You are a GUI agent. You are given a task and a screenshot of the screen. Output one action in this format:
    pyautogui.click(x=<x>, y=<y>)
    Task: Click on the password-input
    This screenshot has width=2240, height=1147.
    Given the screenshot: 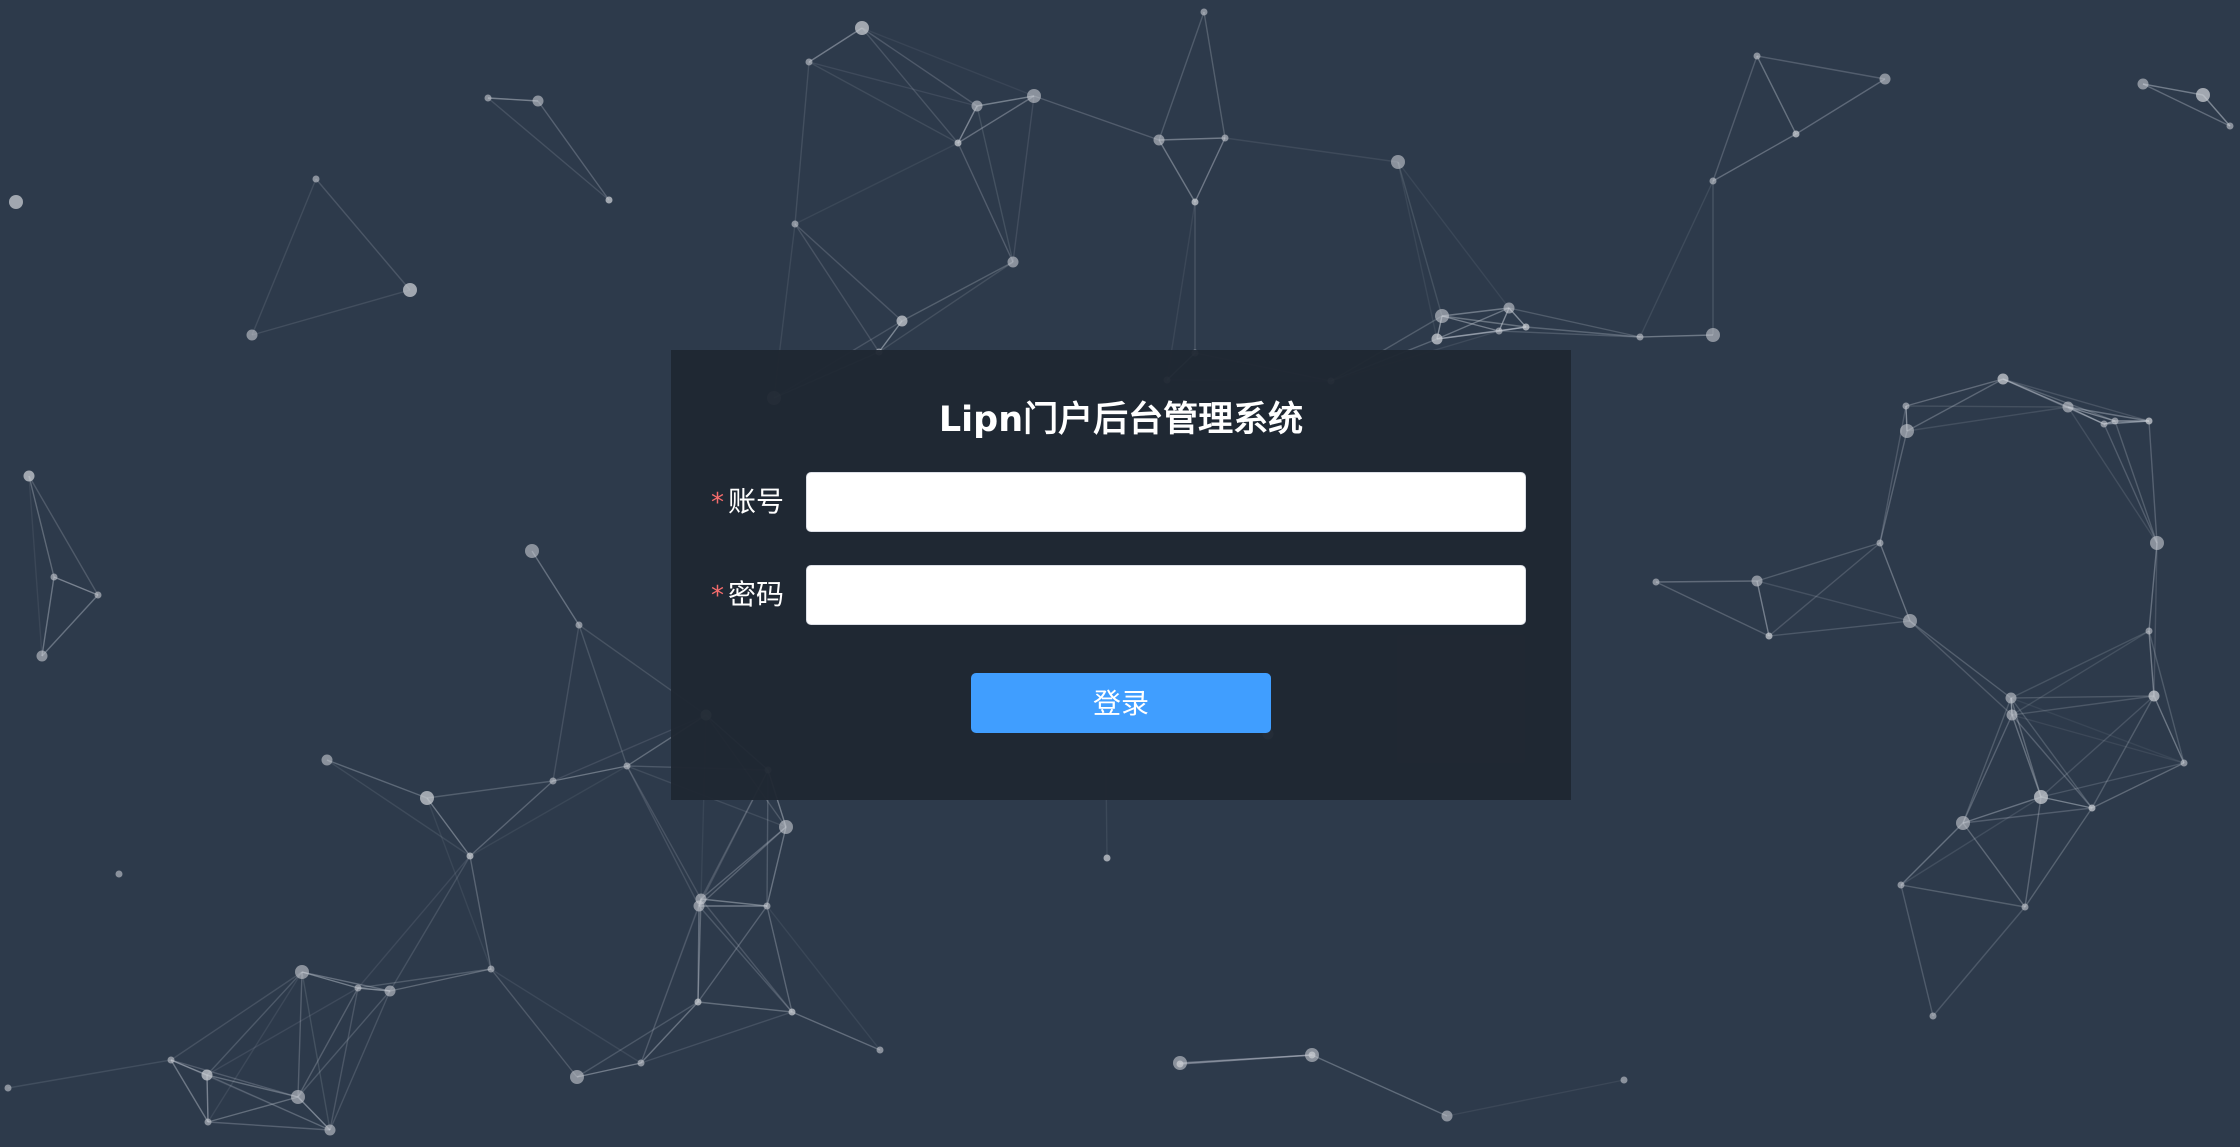 What is the action you would take?
    pyautogui.click(x=1166, y=595)
    